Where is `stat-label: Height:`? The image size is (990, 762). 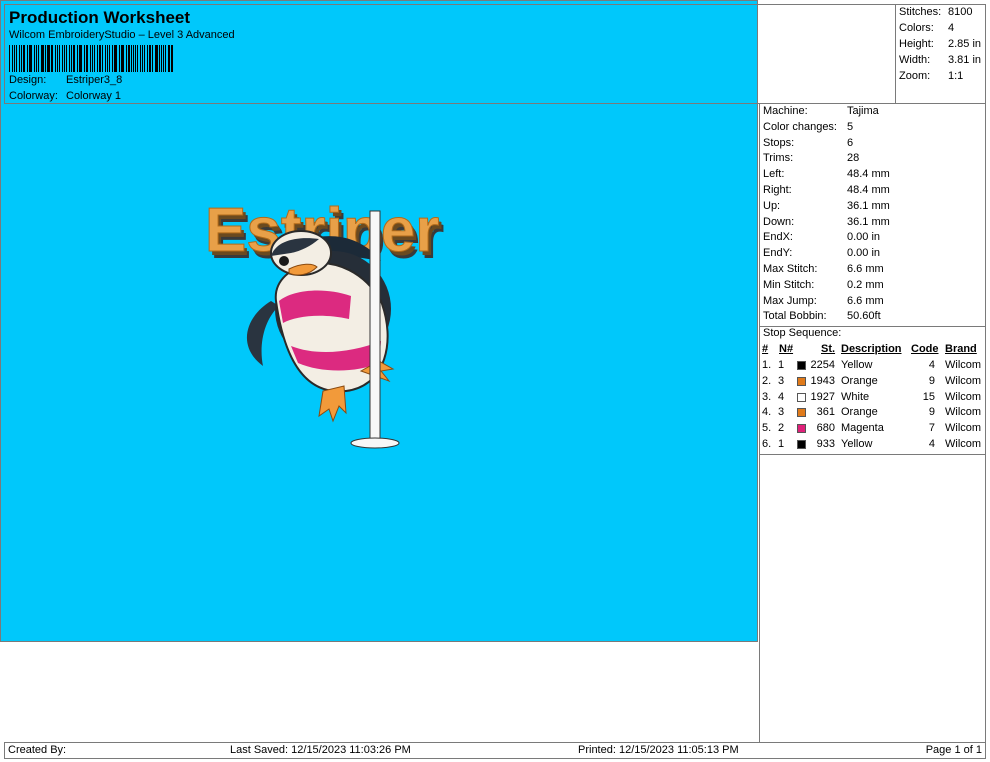
stat-label: Height: is located at coordinates (916, 44).